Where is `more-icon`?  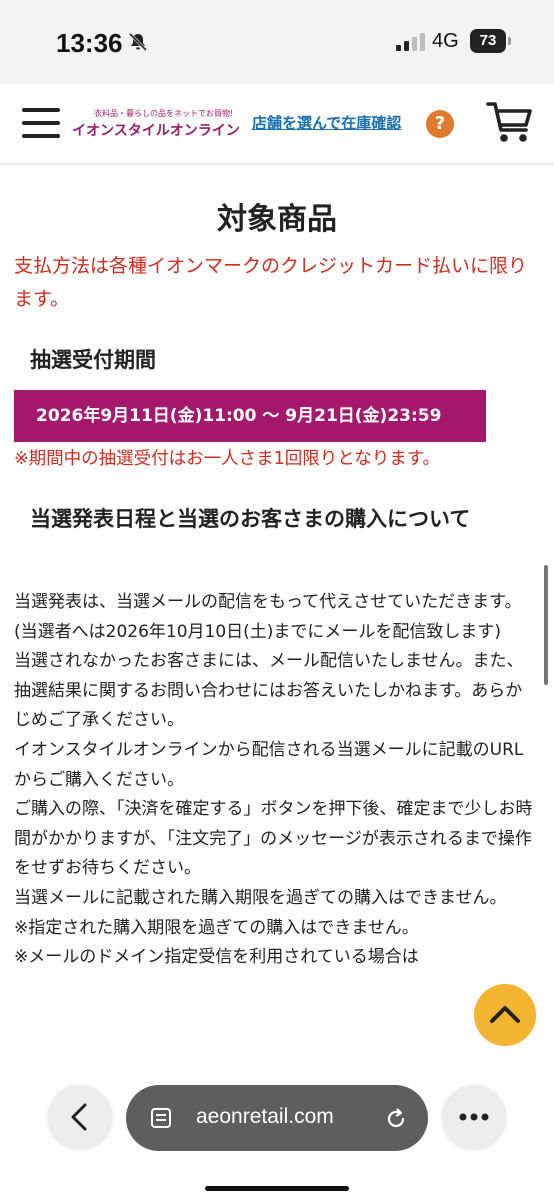
more-icon is located at coordinates (474, 1117).